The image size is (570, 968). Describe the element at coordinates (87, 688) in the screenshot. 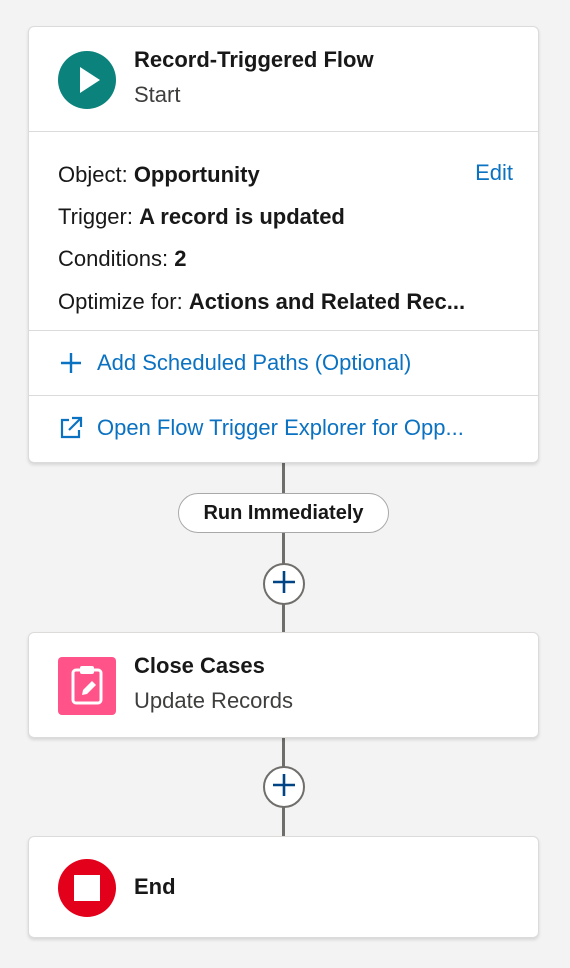

I see `clipboard-edit-icon` at that location.